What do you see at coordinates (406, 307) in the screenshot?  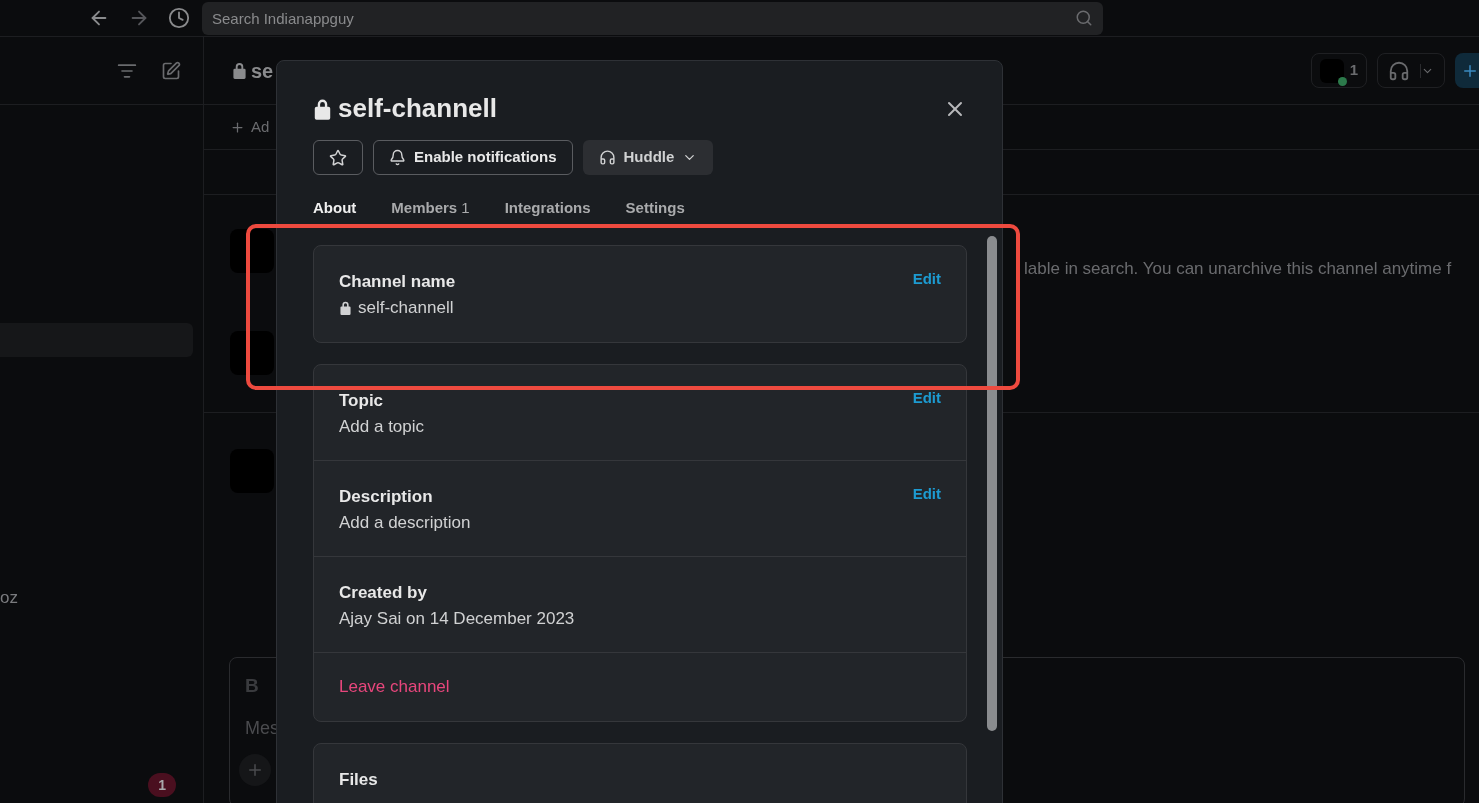 I see `field-value: self-channell` at bounding box center [406, 307].